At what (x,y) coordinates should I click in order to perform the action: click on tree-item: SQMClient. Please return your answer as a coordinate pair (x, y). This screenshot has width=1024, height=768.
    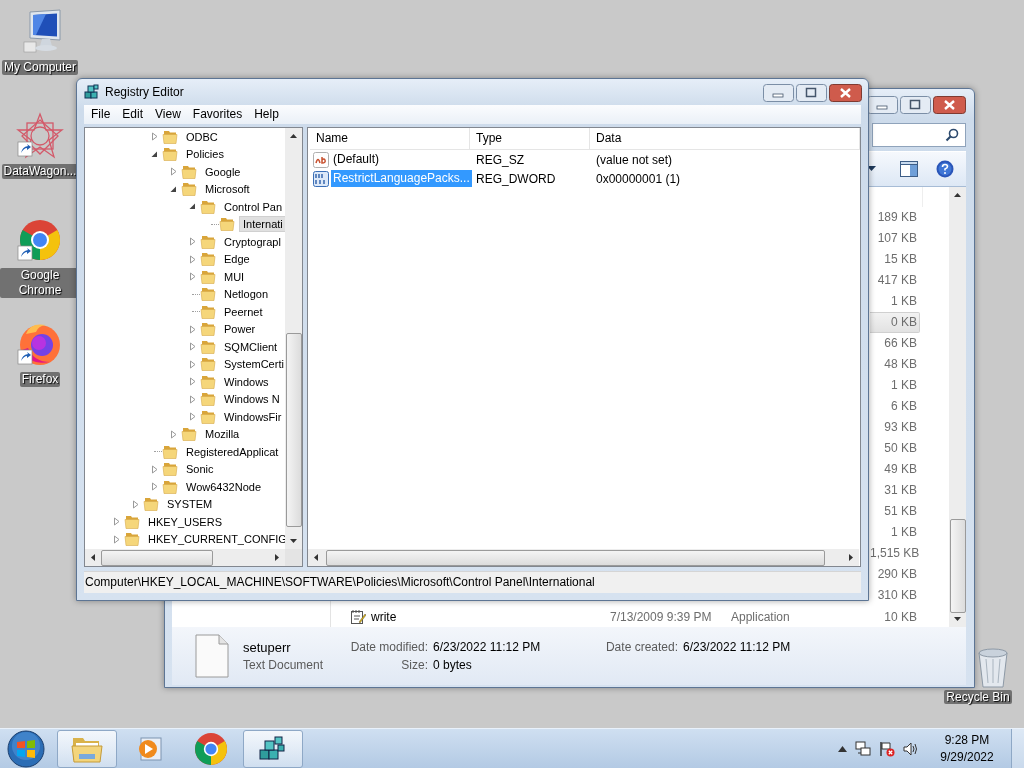
    Looking at the image, I should click on (250, 346).